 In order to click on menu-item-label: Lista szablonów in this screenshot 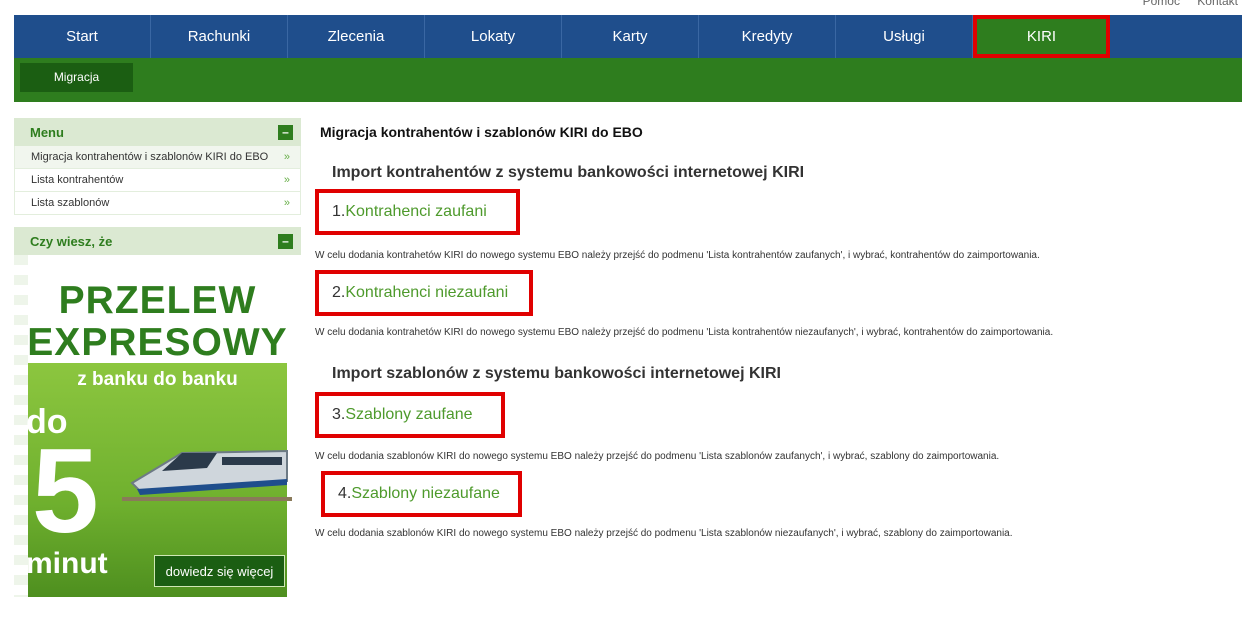, I will do `click(70, 203)`.